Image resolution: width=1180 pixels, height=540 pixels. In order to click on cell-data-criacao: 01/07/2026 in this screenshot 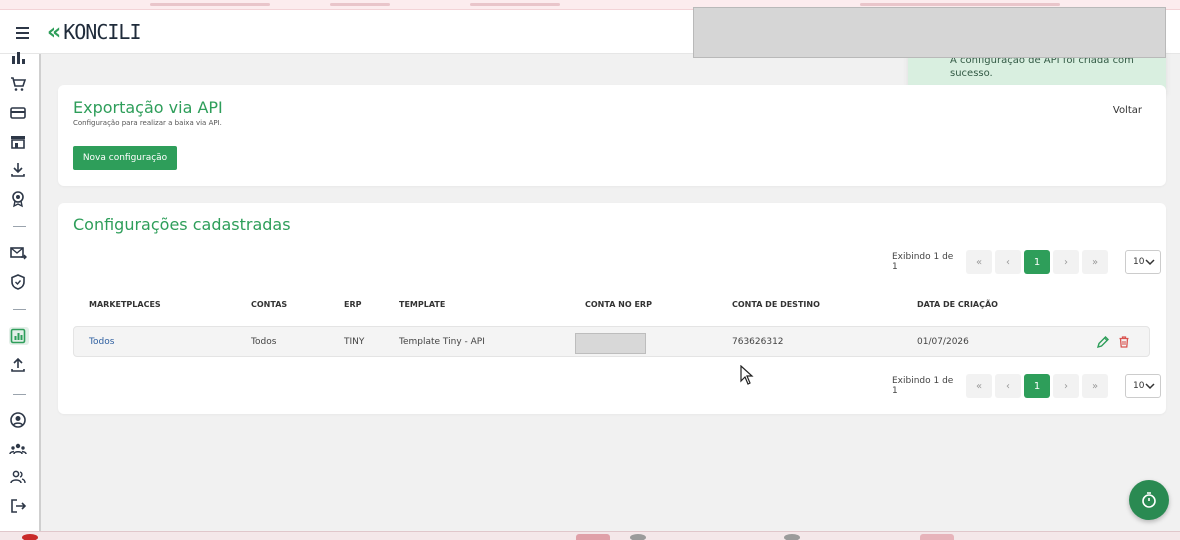, I will do `click(943, 342)`.